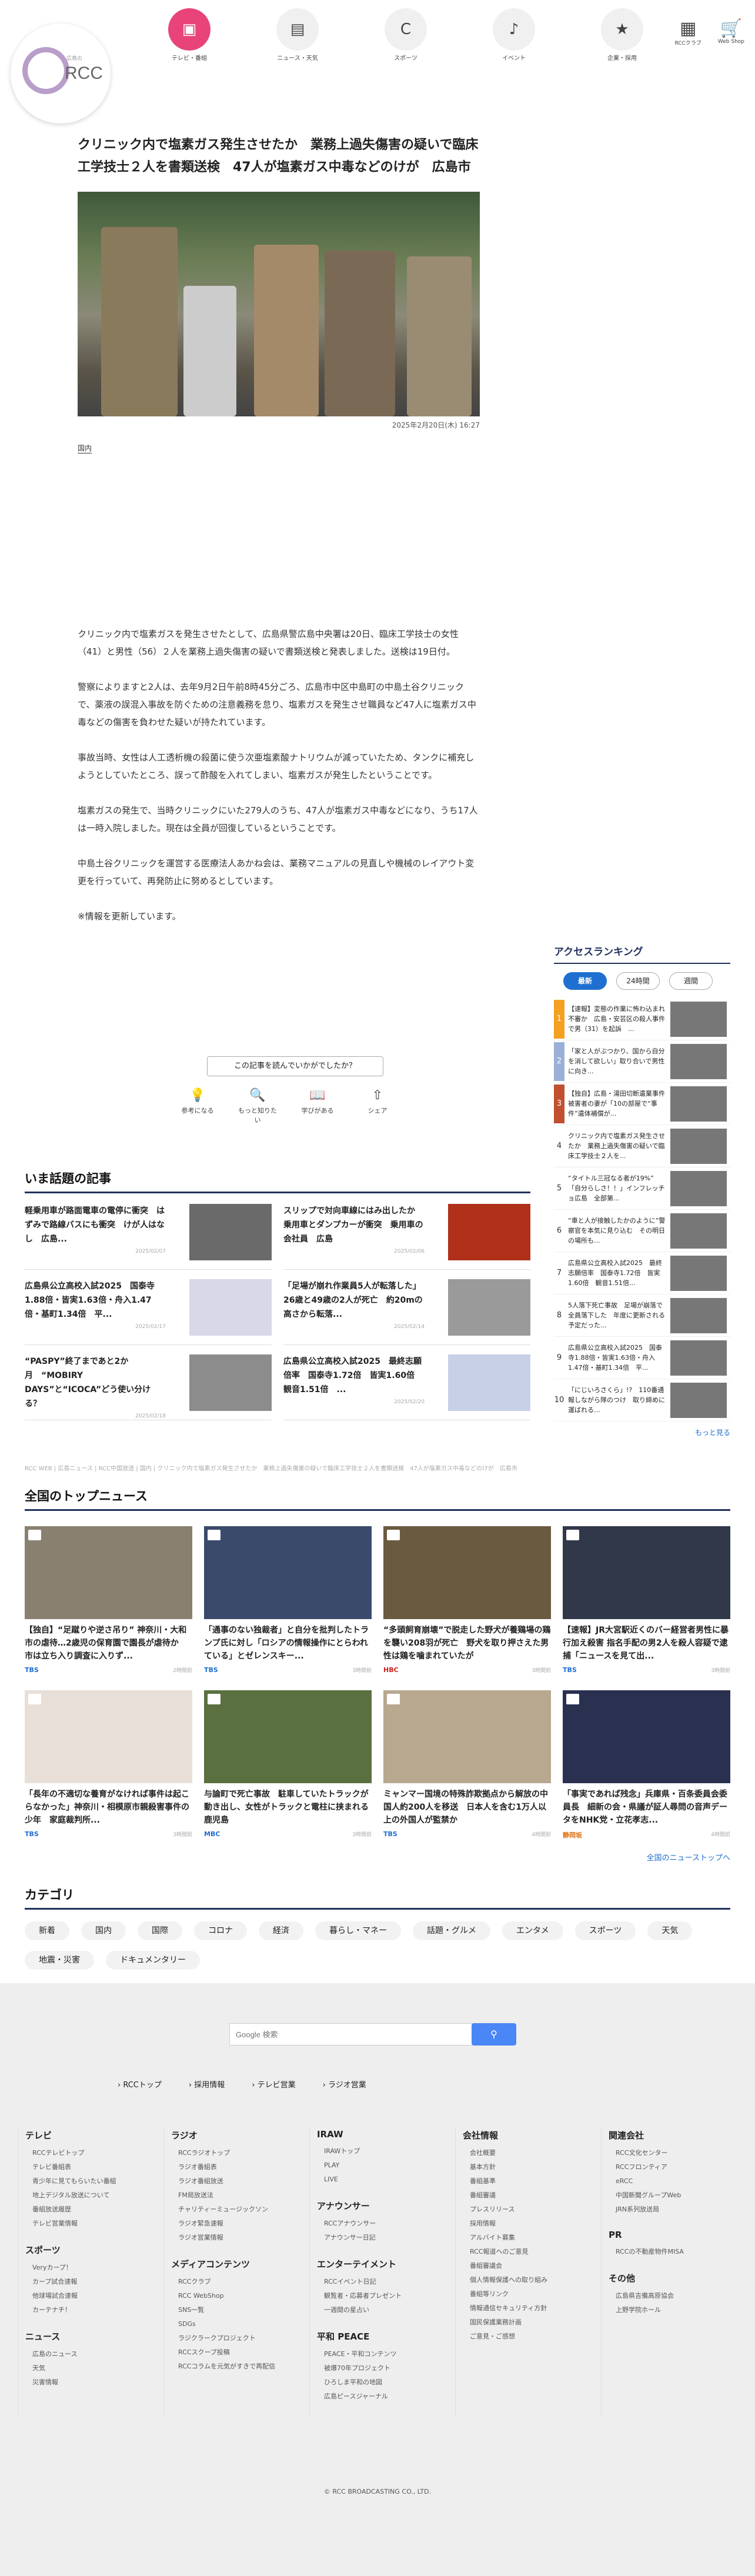 The image size is (755, 2576). I want to click on footer-link-item: IRAWトップ, so click(386, 2151).